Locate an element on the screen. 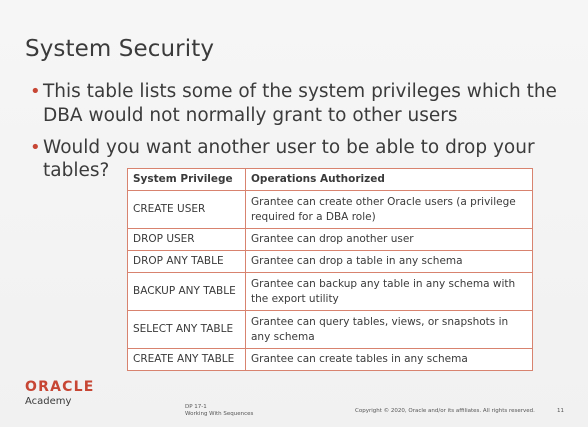 The image size is (588, 427). course-code: DP 17-1 is located at coordinates (196, 407).